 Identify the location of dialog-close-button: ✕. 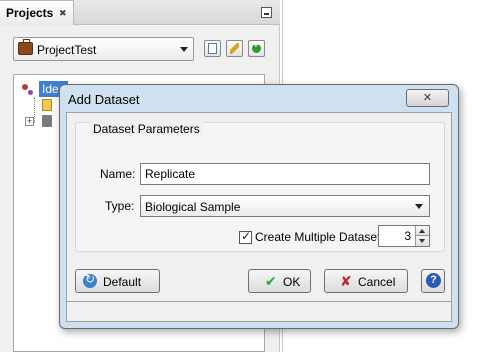
(427, 98).